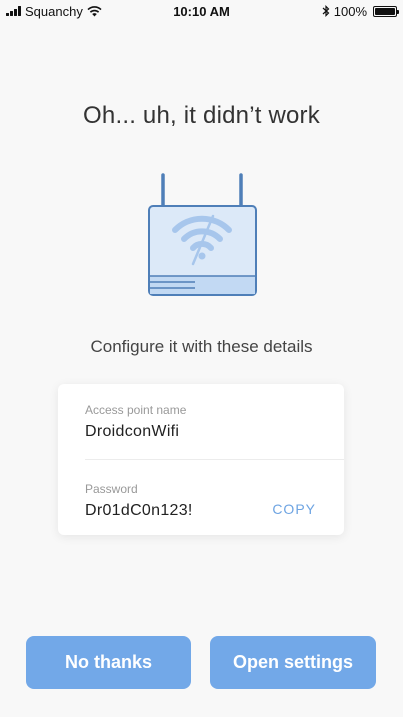 This screenshot has width=403, height=717. What do you see at coordinates (294, 509) in the screenshot?
I see `copy-password-button: COPY` at bounding box center [294, 509].